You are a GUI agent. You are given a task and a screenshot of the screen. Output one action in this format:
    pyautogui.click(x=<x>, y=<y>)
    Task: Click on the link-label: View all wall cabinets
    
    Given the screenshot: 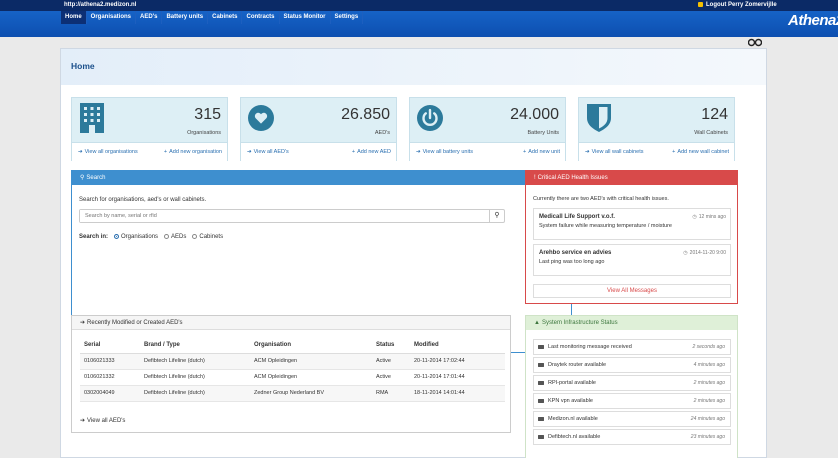 What is the action you would take?
    pyautogui.click(x=617, y=152)
    